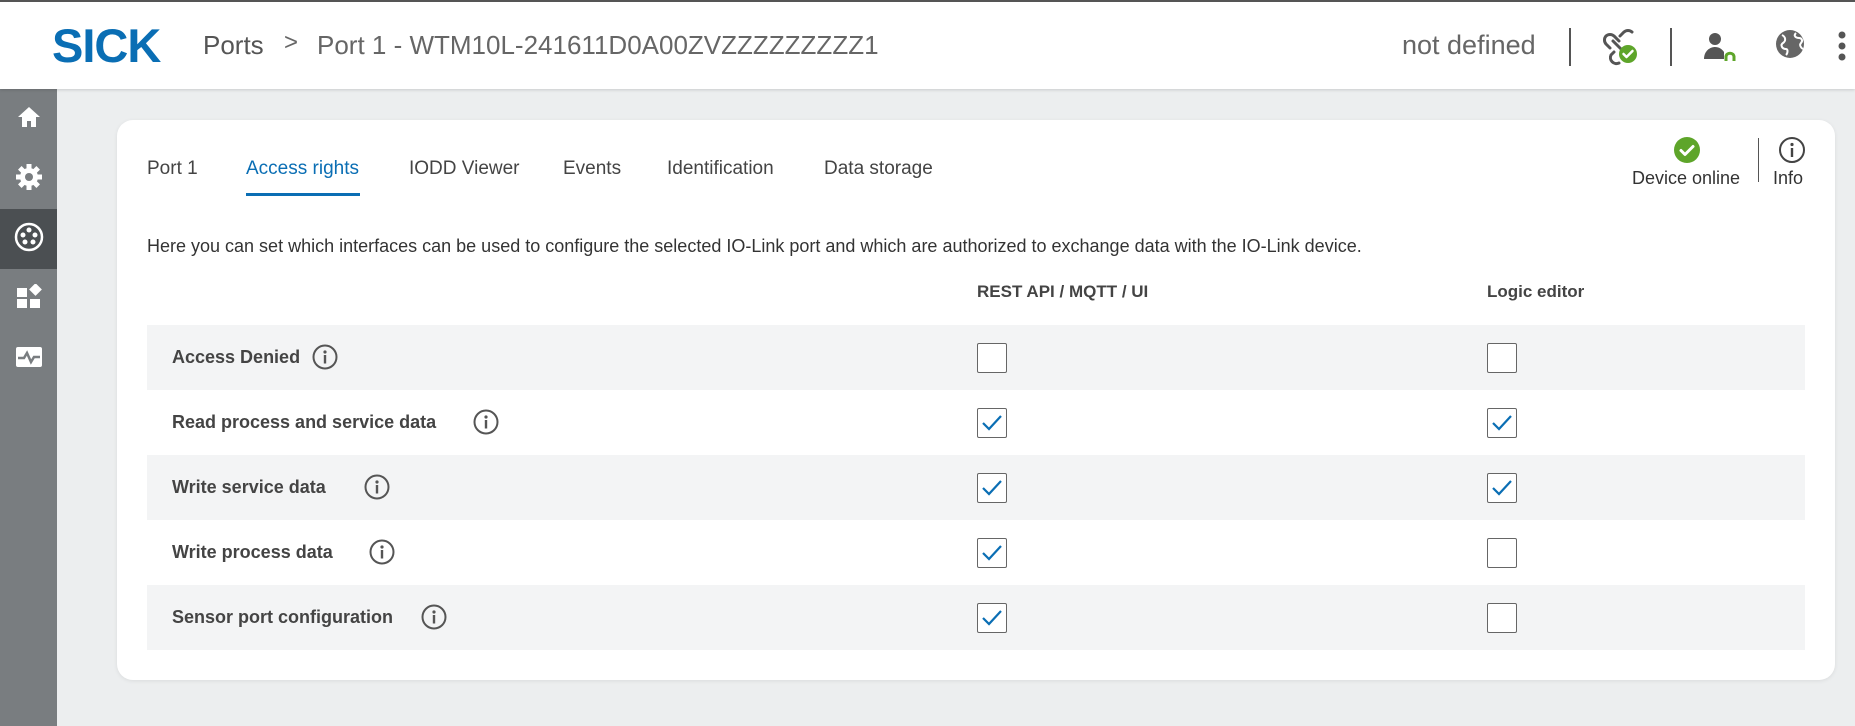 The width and height of the screenshot is (1855, 726). Describe the element at coordinates (976, 617) in the screenshot. I see `table-row: Sensor port configuration` at that location.